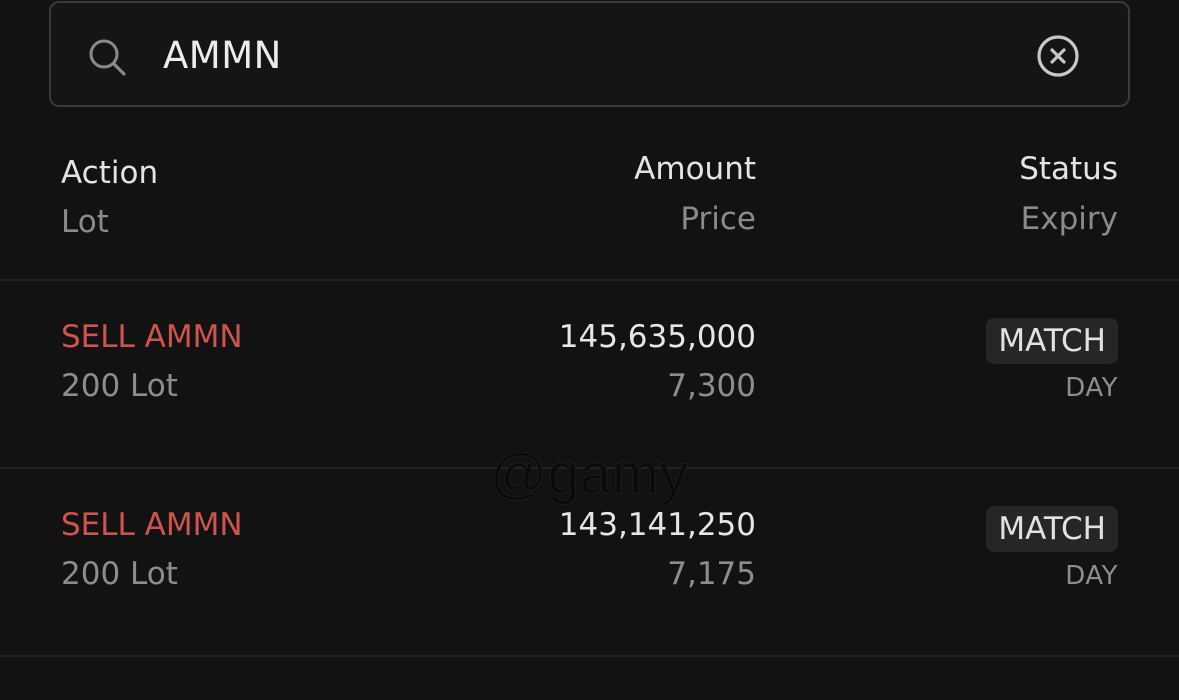 Image resolution: width=1179 pixels, height=700 pixels. Describe the element at coordinates (718, 219) in the screenshot. I see `header-price: Price` at that location.